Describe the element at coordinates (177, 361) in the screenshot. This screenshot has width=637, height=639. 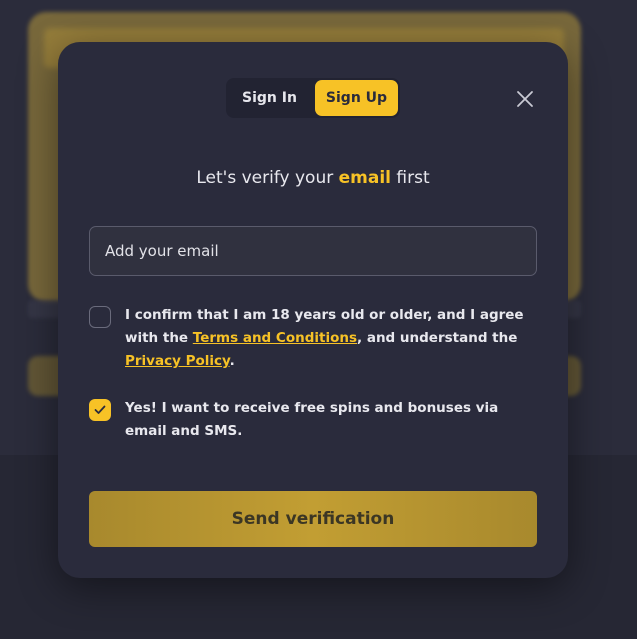
I see `privacy-link: Privacy Policy` at that location.